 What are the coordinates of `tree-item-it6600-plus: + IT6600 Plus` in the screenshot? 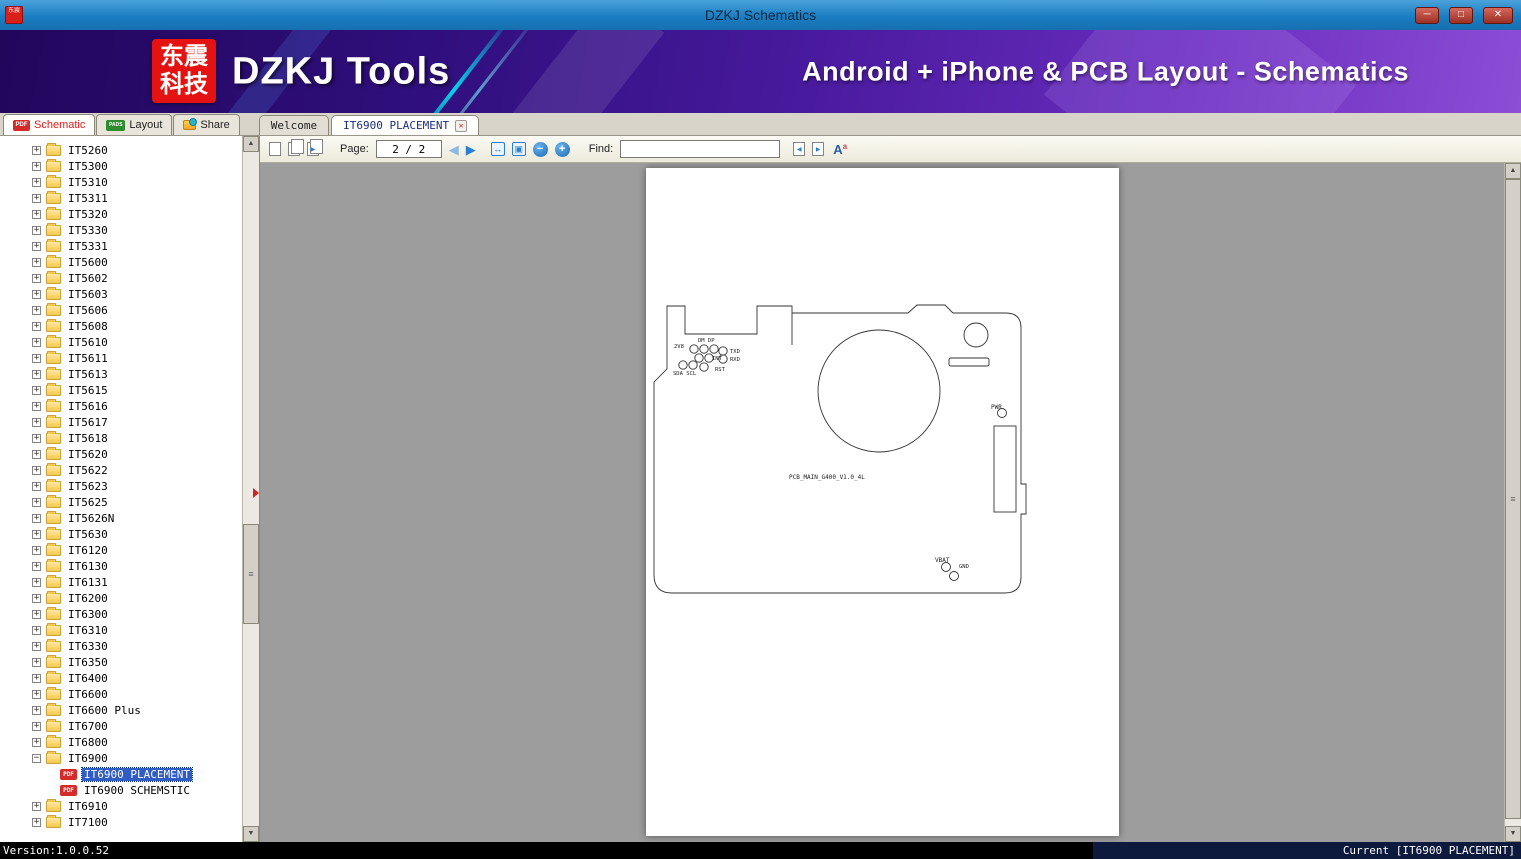 It's located at (121, 710).